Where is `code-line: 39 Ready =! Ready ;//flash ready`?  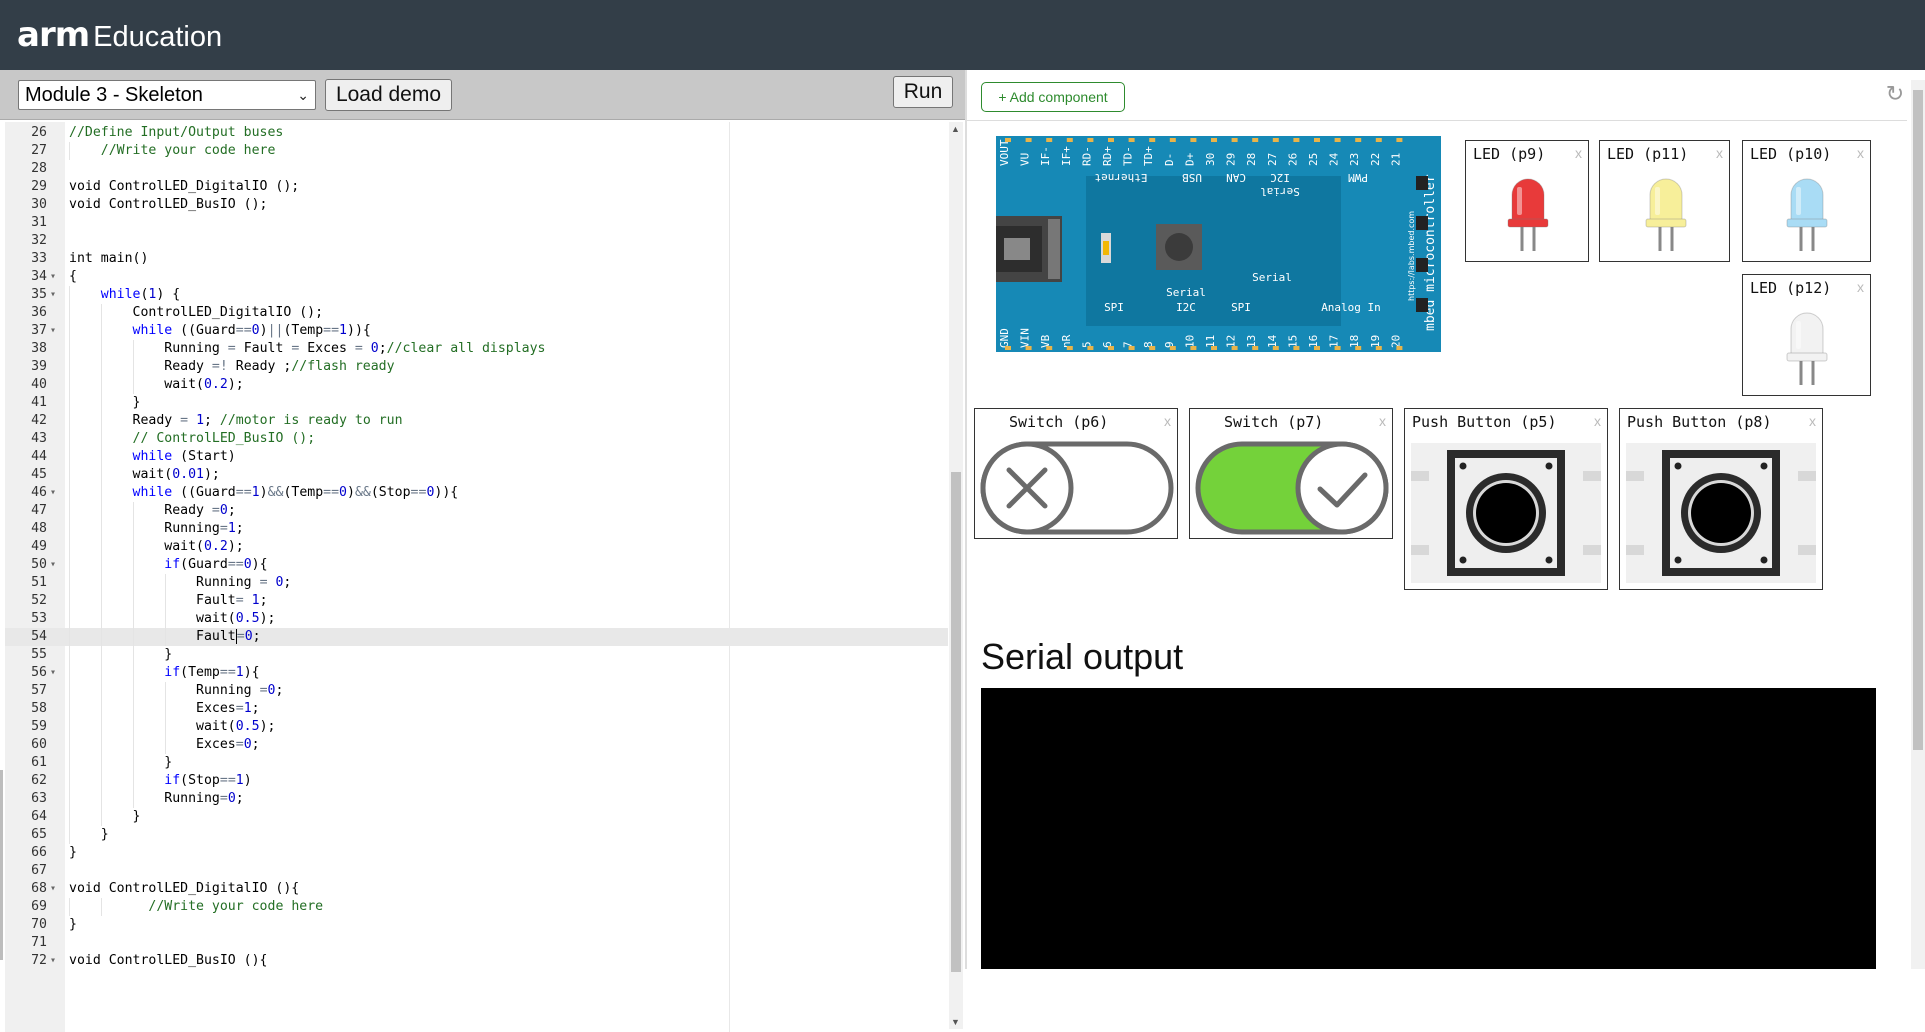
code-line: 39 Ready =! Ready ;//flash ready is located at coordinates (476, 367).